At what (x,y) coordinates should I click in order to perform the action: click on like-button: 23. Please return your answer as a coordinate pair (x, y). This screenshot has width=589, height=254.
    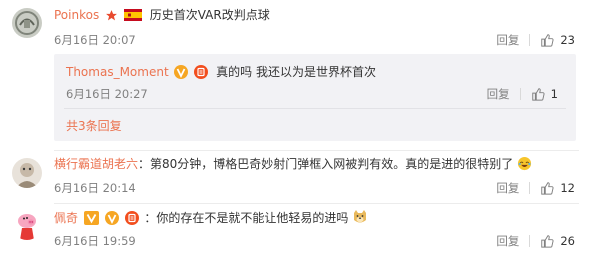
    Looking at the image, I should click on (557, 40).